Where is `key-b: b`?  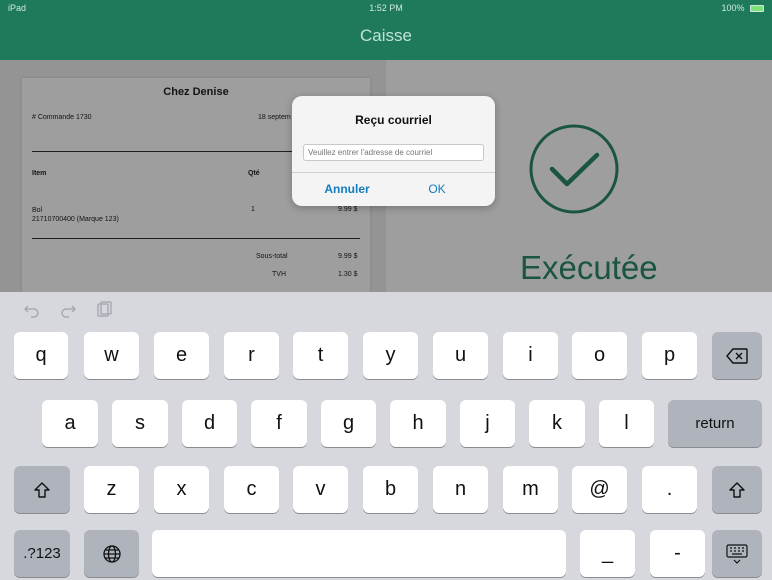 key-b: b is located at coordinates (390, 489).